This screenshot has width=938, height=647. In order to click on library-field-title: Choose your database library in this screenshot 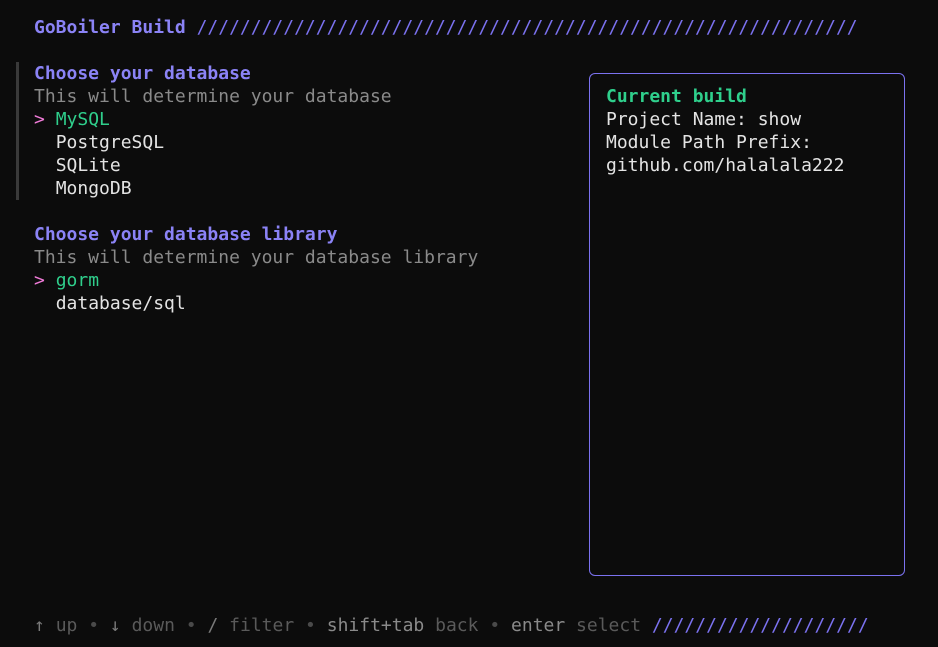, I will do `click(186, 234)`.